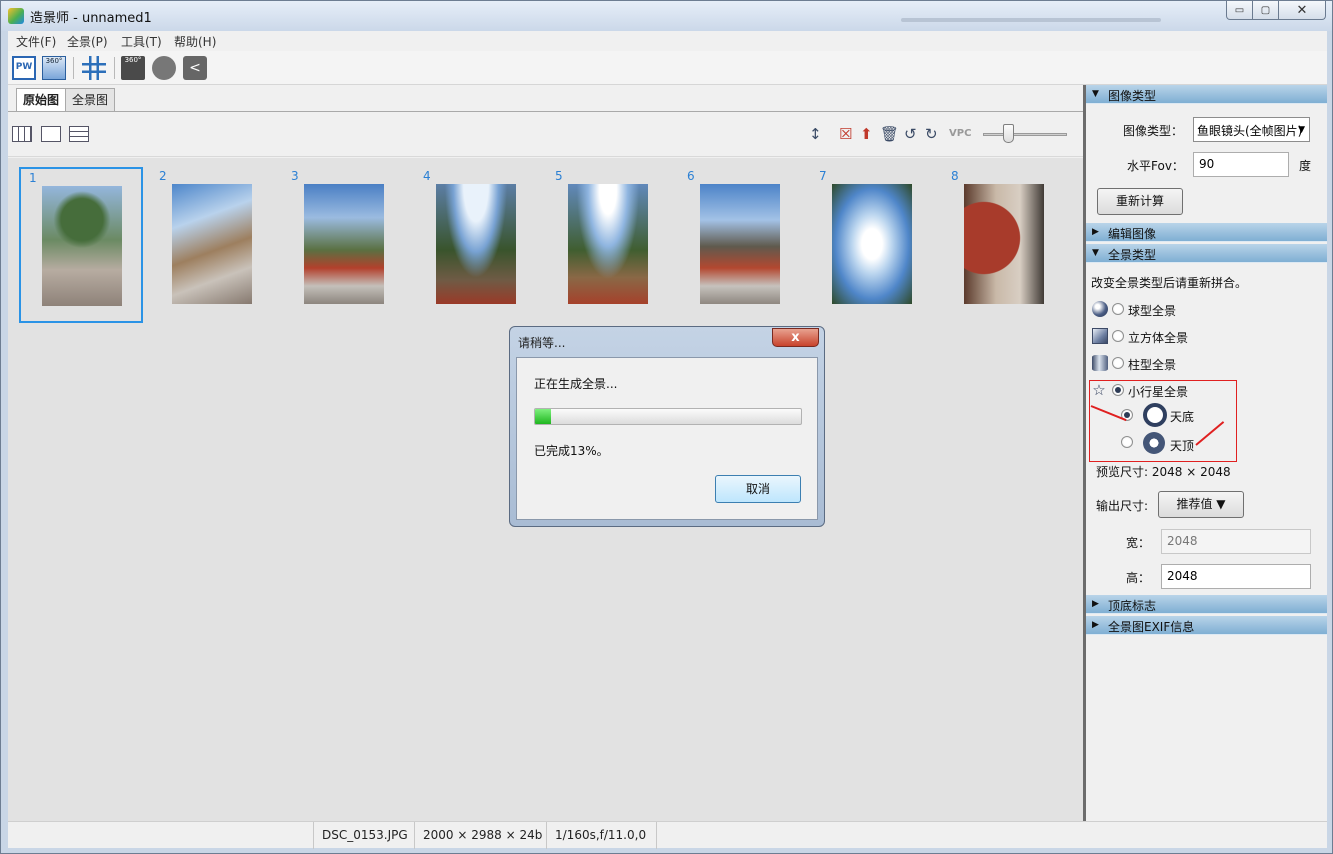 This screenshot has width=1333, height=854. I want to click on menu-tools: 工具(T), so click(141, 41).